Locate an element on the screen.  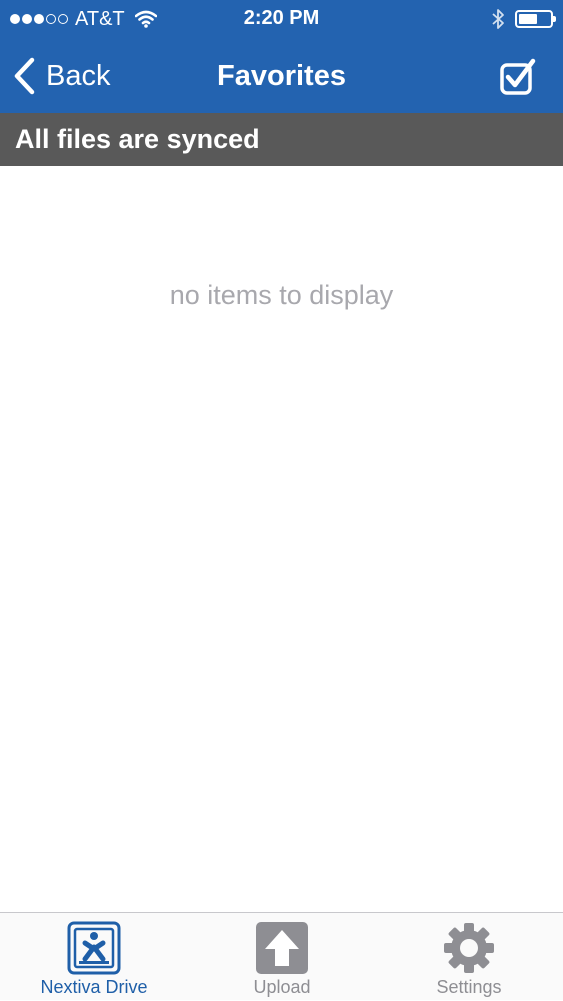
navigation-bar: Back Favorites is located at coordinates (281, 75).